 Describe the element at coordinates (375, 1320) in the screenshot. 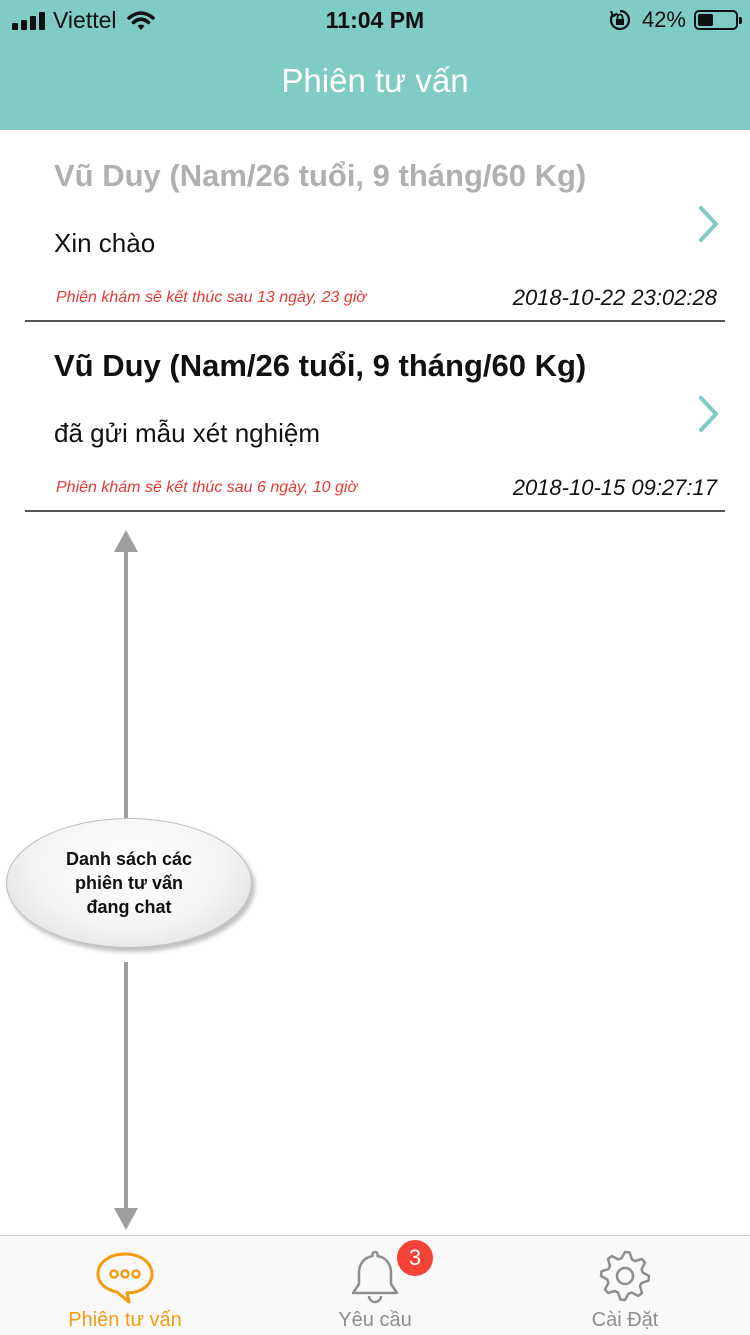

I see `tab-label: Yêu cầu` at that location.